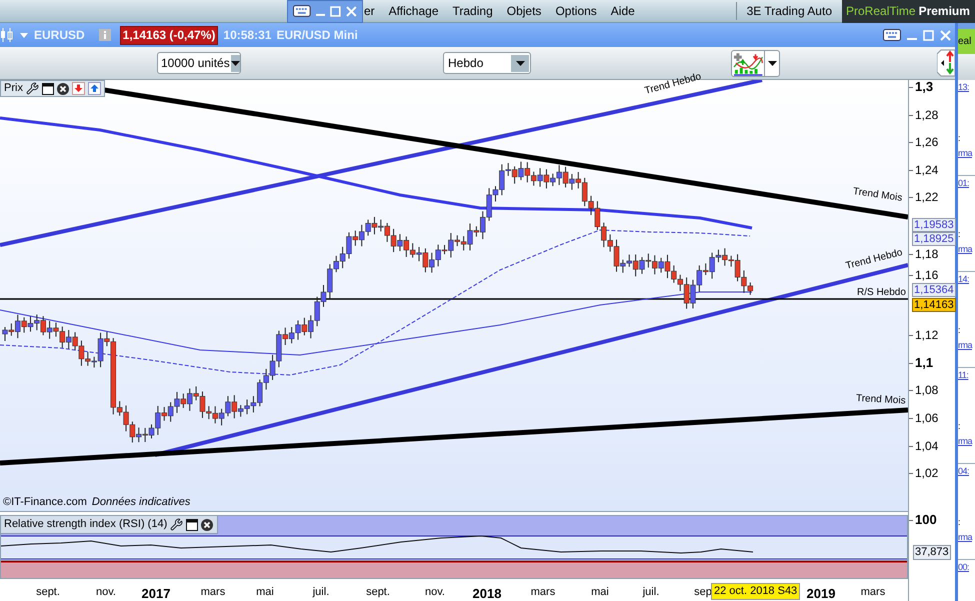 The width and height of the screenshot is (975, 601). What do you see at coordinates (755, 591) in the screenshot?
I see `cursor-date-label: 22 oct. 2018 S43` at bounding box center [755, 591].